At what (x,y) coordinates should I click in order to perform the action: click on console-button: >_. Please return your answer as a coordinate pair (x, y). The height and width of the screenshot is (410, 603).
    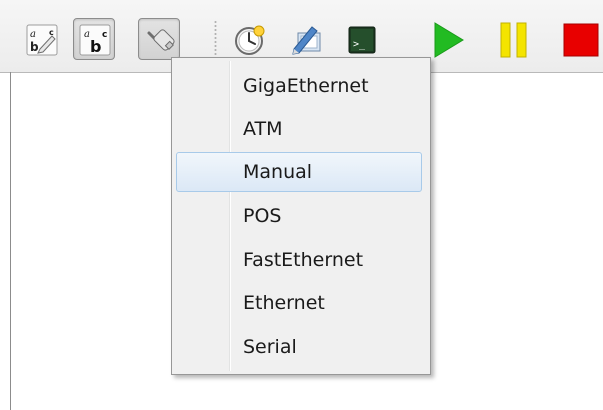
    Looking at the image, I should click on (361, 39).